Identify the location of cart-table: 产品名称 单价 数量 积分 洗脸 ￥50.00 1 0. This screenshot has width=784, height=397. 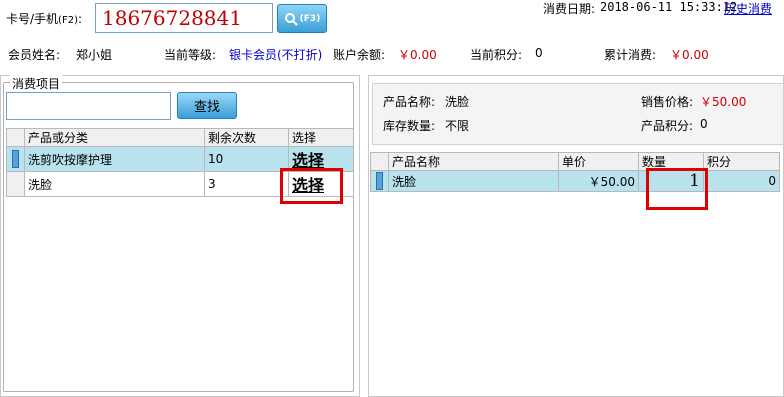
(575, 172).